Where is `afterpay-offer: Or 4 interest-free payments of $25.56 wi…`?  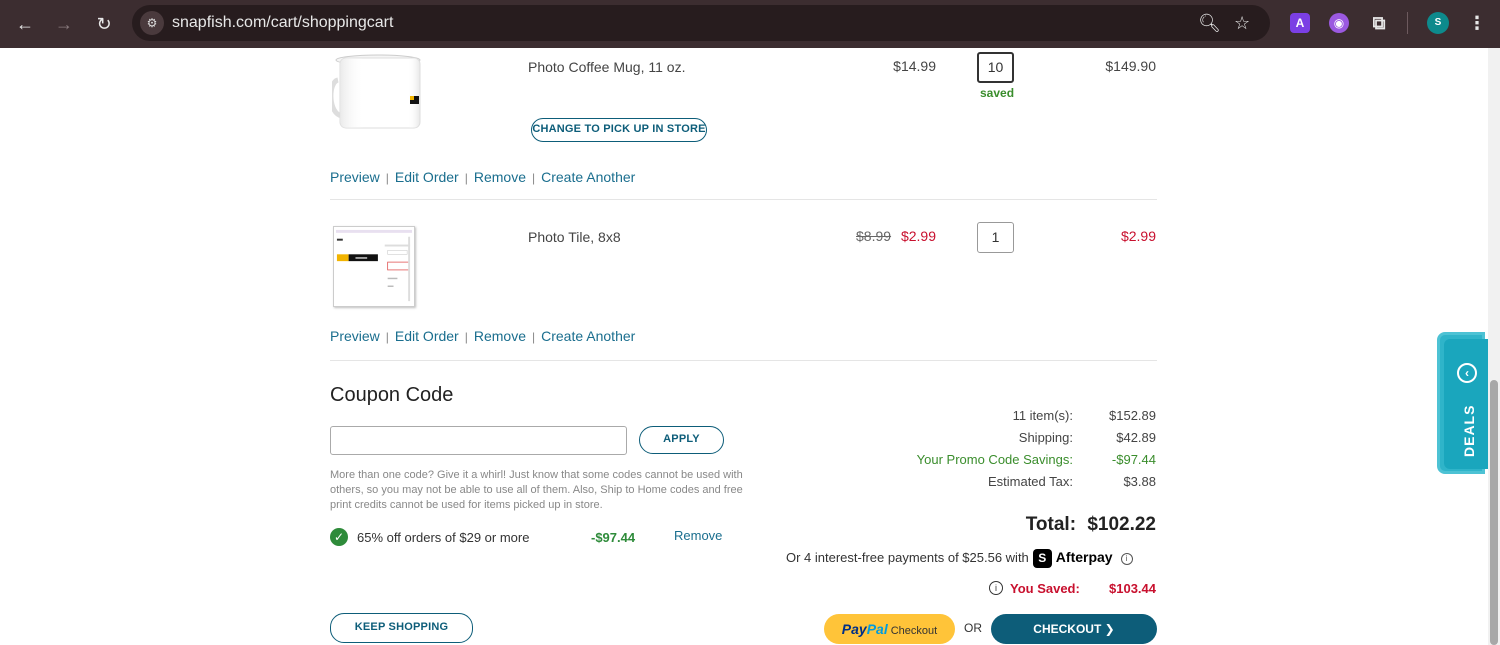 afterpay-offer: Or 4 interest-free payments of $25.56 wi… is located at coordinates (976, 559).